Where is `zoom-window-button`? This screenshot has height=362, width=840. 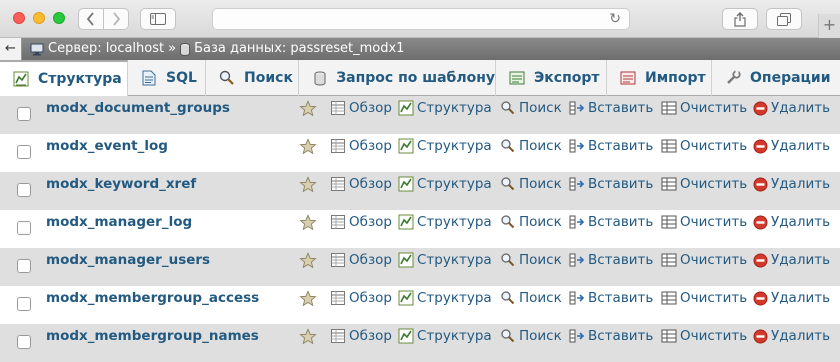 zoom-window-button is located at coordinates (59, 18).